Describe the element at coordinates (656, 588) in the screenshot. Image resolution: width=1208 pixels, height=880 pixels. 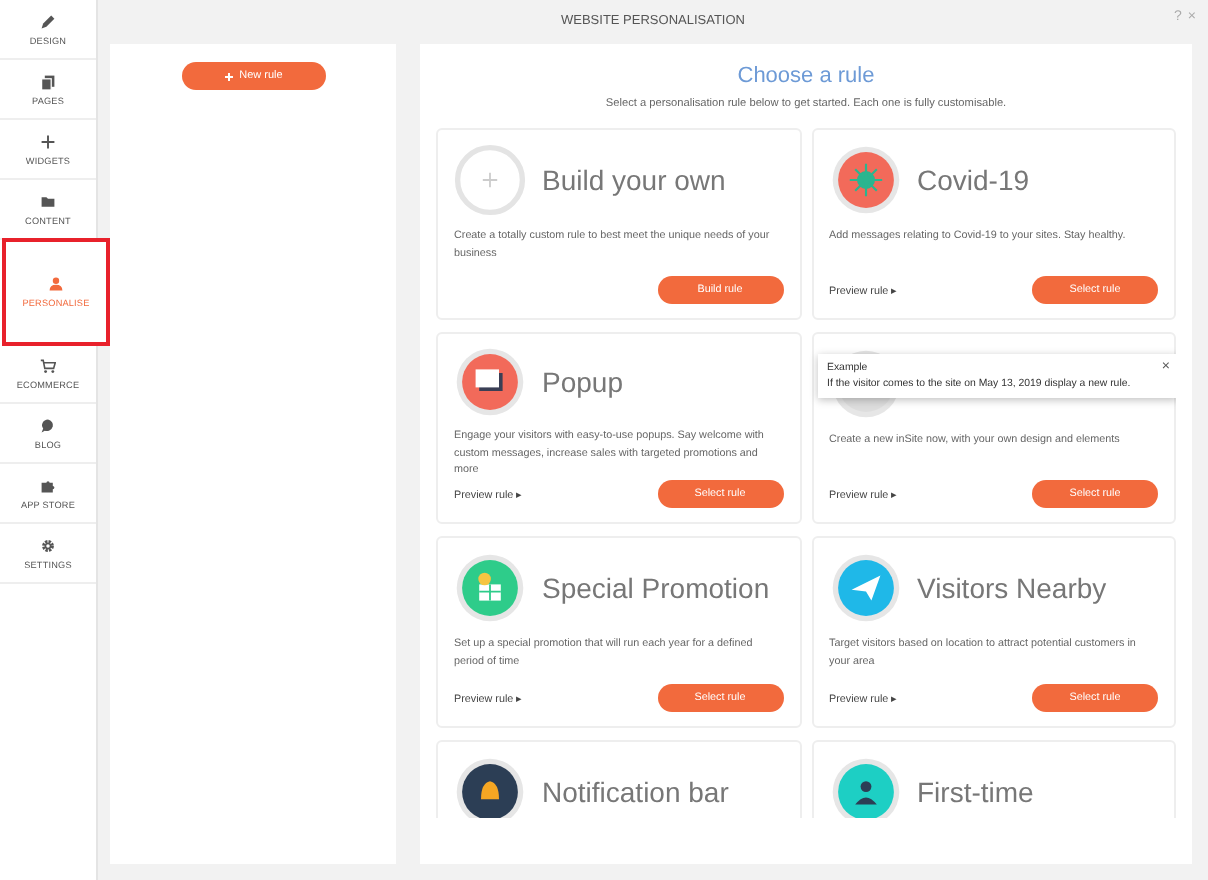
I see `card-title: Special Promotion` at that location.